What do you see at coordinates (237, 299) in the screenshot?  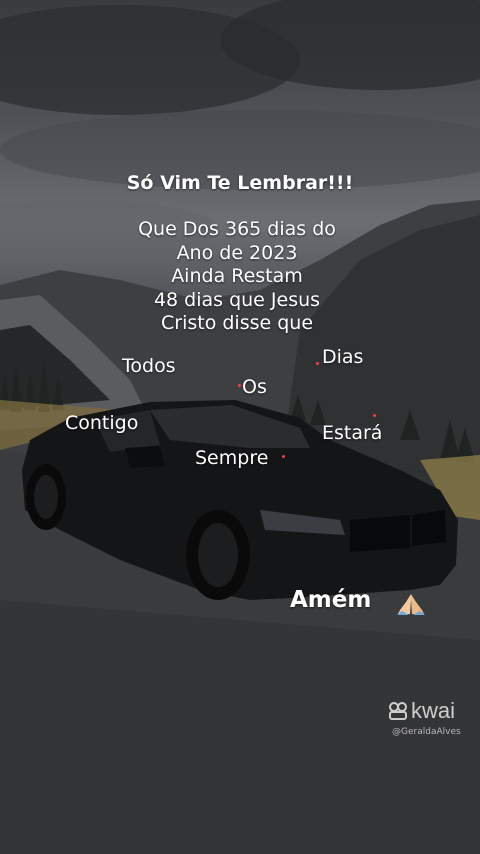 I see `message-line: 48 dias que Jesus` at bounding box center [237, 299].